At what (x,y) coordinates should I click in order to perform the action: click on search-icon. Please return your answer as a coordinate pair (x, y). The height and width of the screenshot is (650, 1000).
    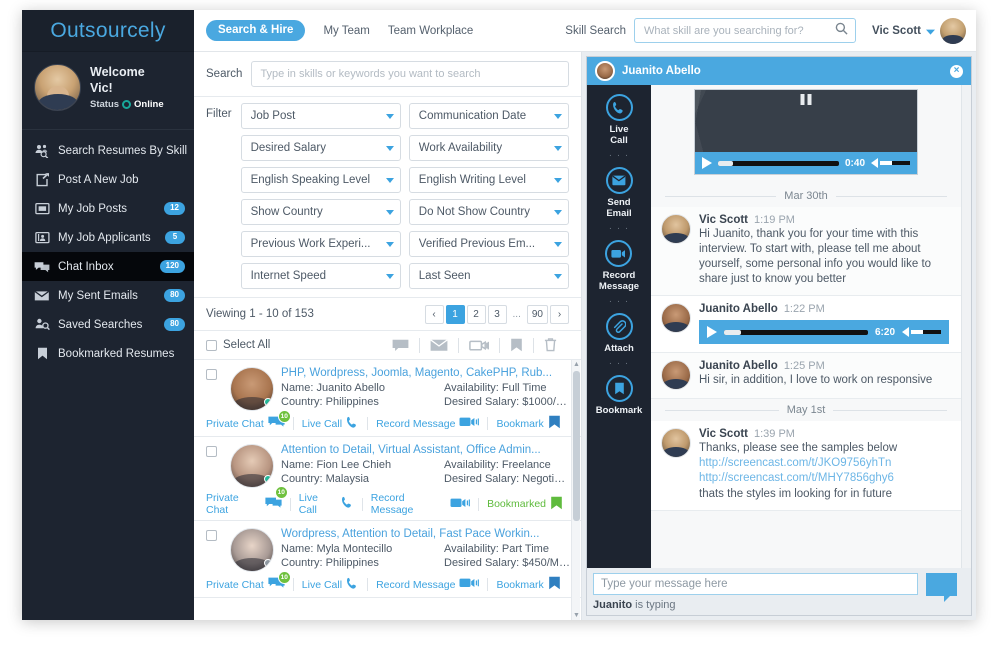
    Looking at the image, I should click on (841, 31).